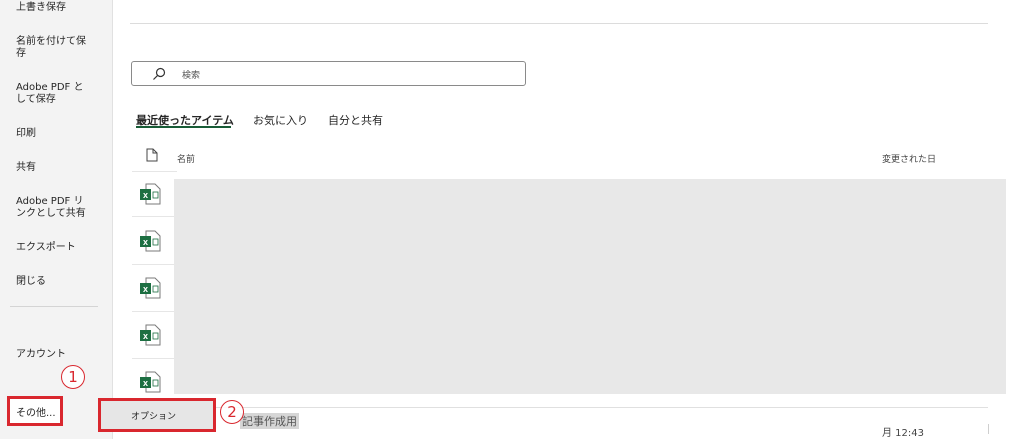 Image resolution: width=1016 pixels, height=439 pixels. Describe the element at coordinates (157, 415) in the screenshot. I see `options-menu-item: オプション` at that location.